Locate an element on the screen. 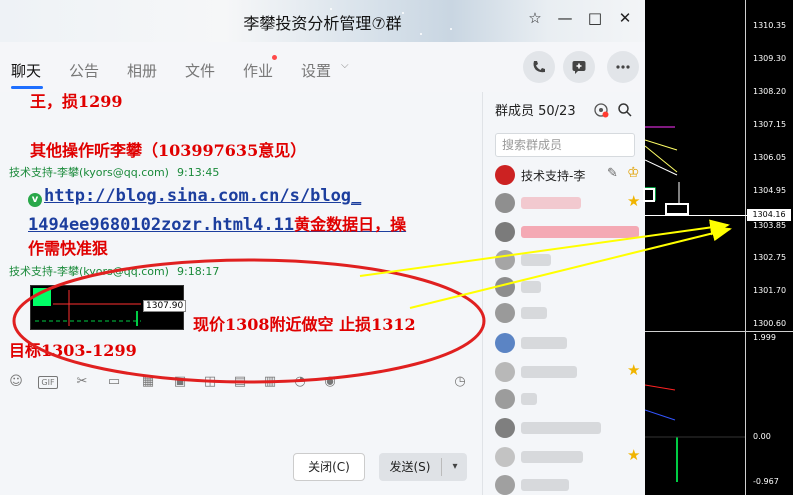  add-app-button is located at coordinates (579, 67).